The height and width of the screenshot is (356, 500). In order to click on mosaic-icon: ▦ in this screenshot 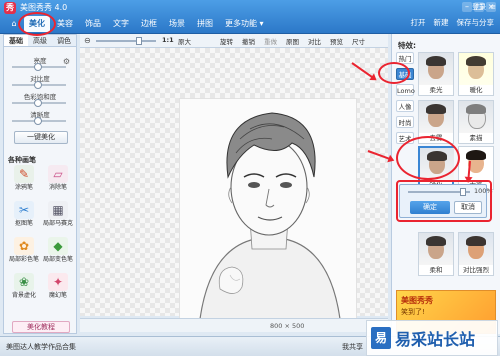, I will do `click(58, 210)`.